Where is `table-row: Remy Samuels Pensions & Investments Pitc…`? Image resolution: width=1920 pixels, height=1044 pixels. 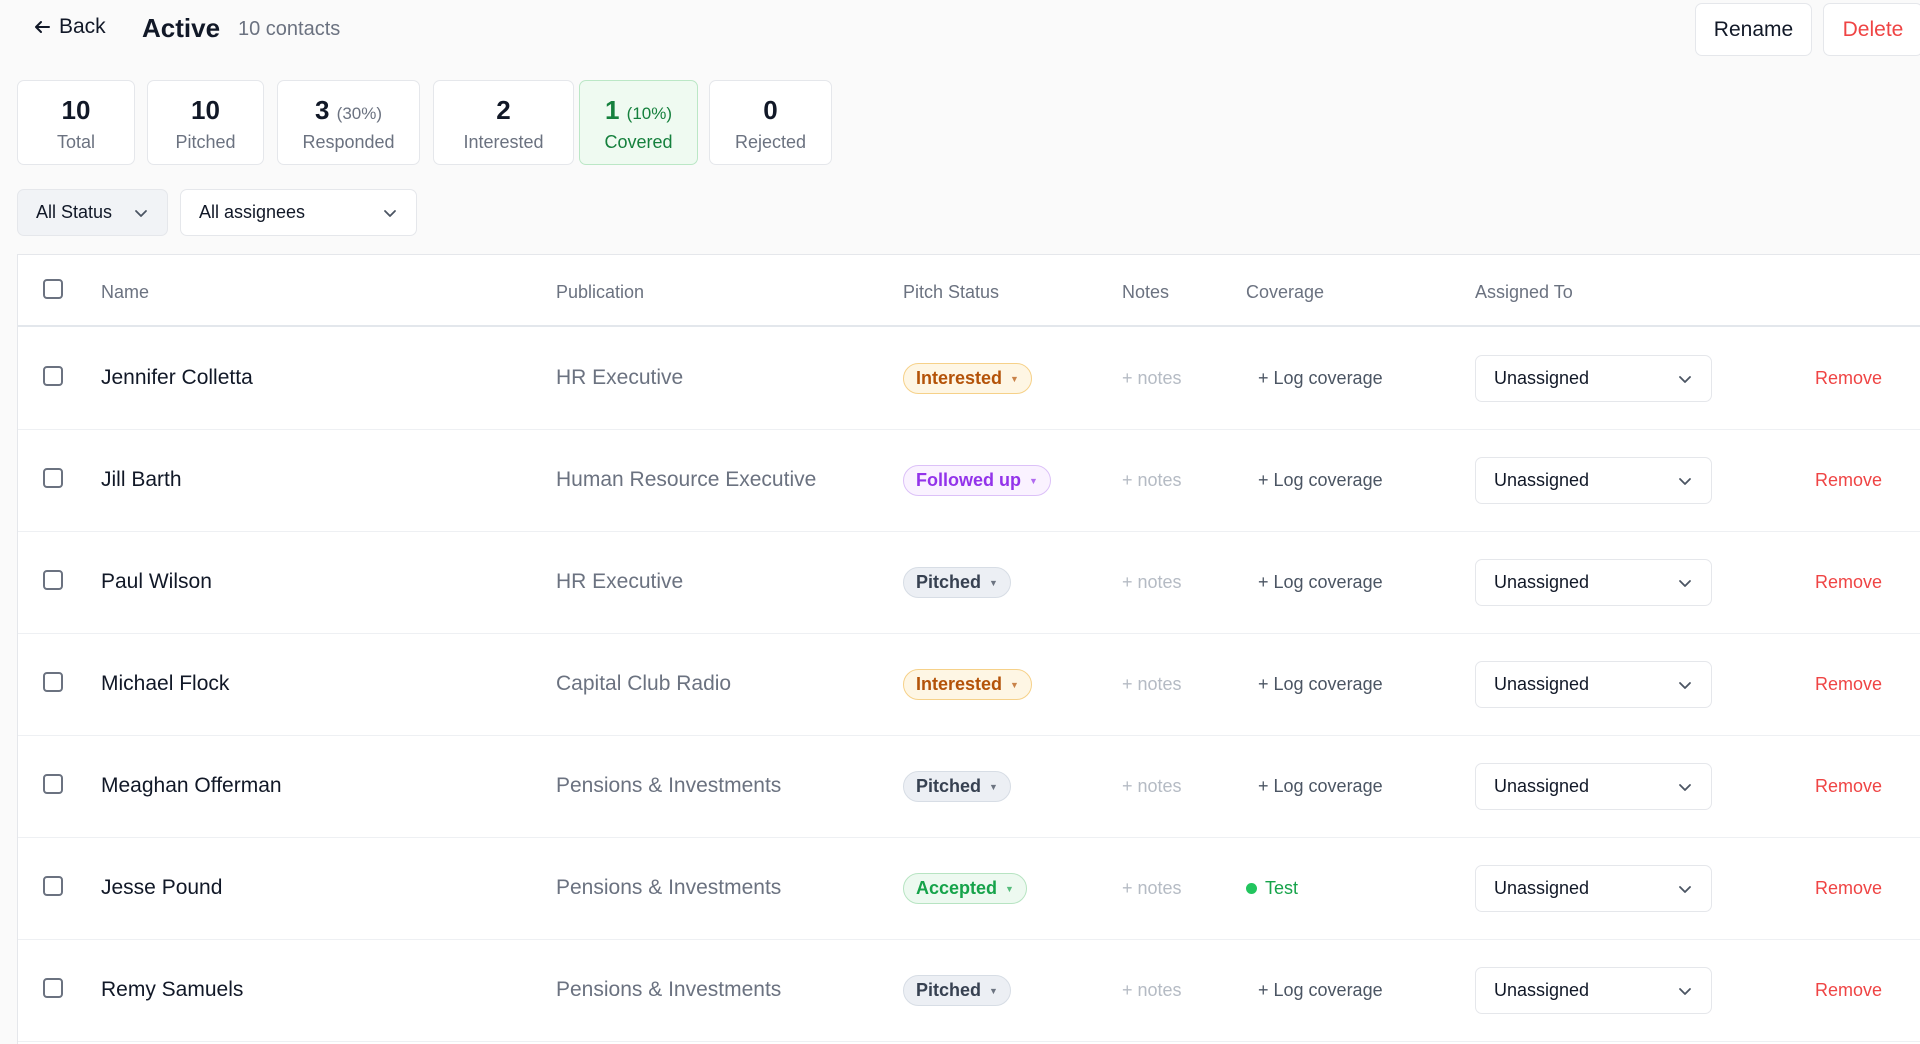 table-row: Remy Samuels Pensions & Investments Pitc… is located at coordinates (969, 991).